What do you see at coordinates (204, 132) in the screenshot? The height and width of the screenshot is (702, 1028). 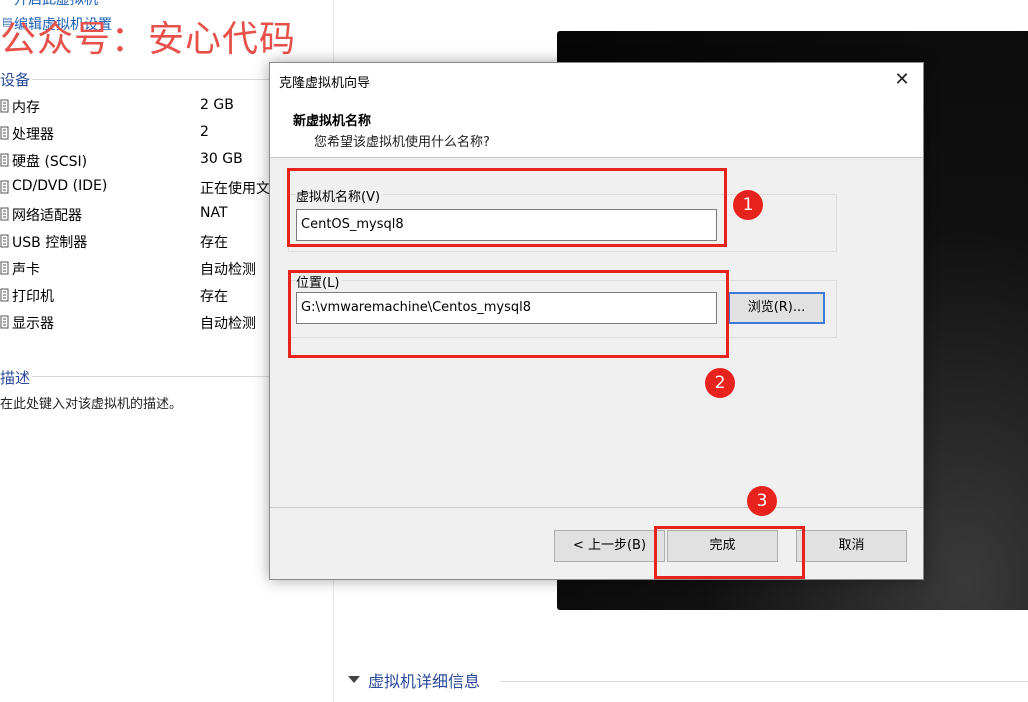 I see `device-value: 2` at bounding box center [204, 132].